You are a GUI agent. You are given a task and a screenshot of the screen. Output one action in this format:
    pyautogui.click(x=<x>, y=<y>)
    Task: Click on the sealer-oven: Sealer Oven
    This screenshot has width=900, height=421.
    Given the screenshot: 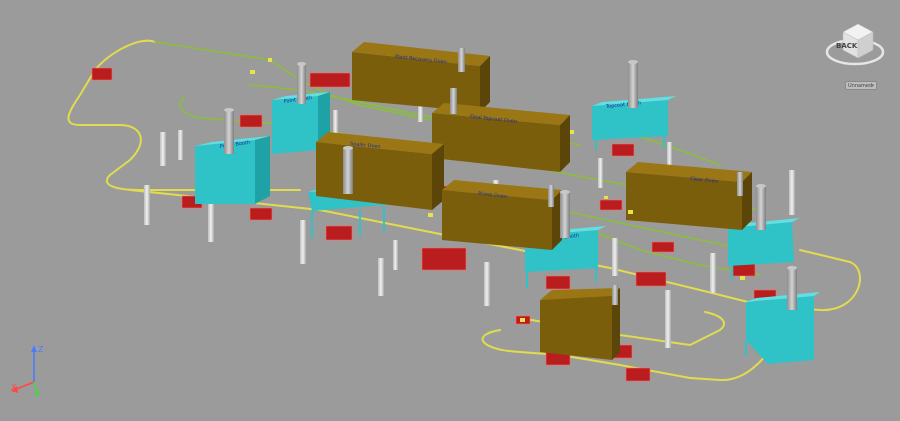 What is the action you would take?
    pyautogui.click(x=380, y=171)
    